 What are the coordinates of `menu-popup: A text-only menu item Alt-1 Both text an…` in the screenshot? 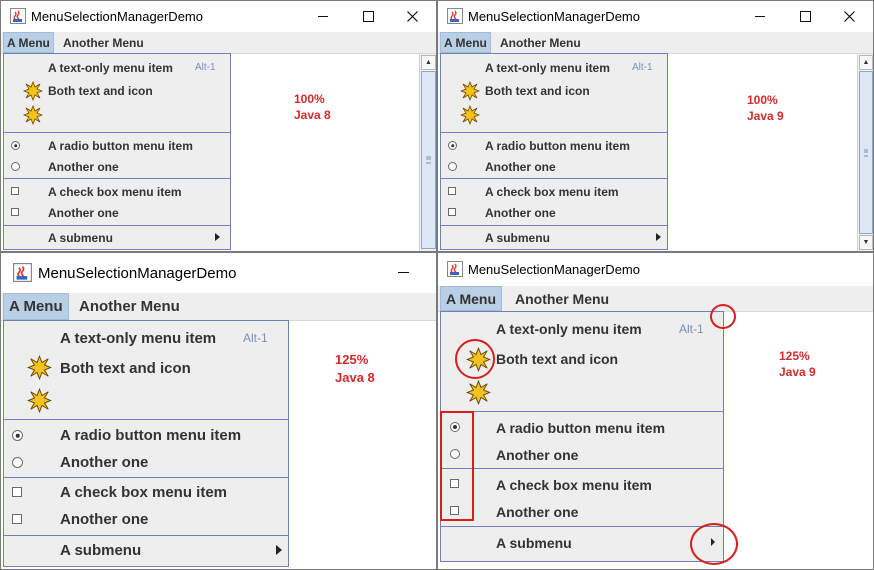 It's located at (554, 151).